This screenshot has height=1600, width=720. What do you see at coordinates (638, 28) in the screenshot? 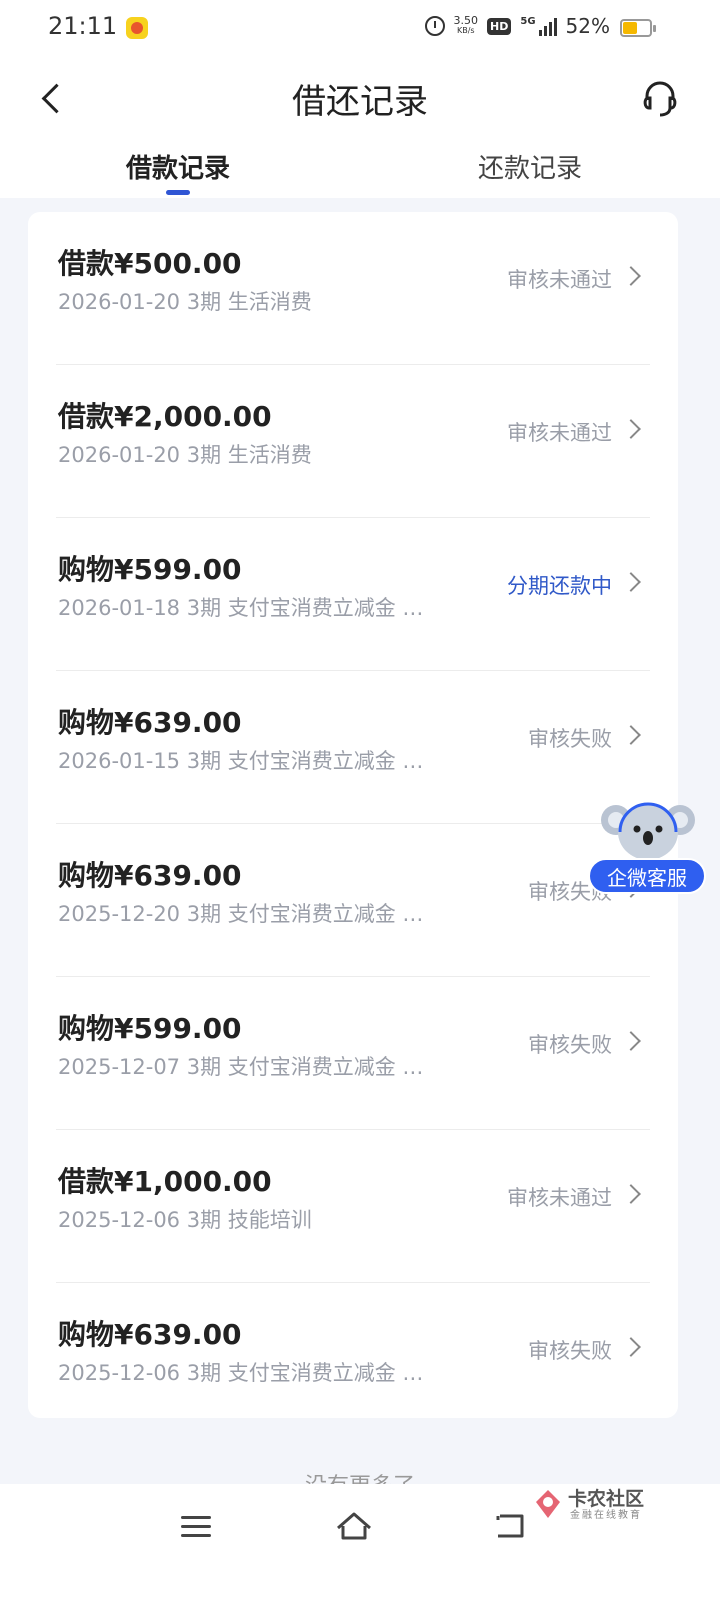
I see `battery-icon` at bounding box center [638, 28].